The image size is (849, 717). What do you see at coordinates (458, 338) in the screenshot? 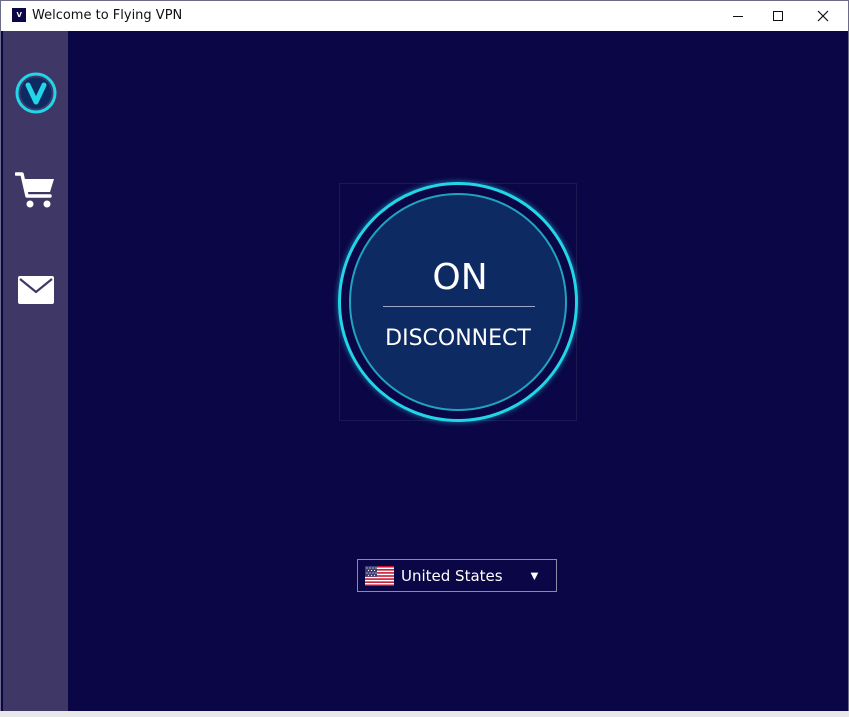
I see `disconnect-button: DISCONNECT` at bounding box center [458, 338].